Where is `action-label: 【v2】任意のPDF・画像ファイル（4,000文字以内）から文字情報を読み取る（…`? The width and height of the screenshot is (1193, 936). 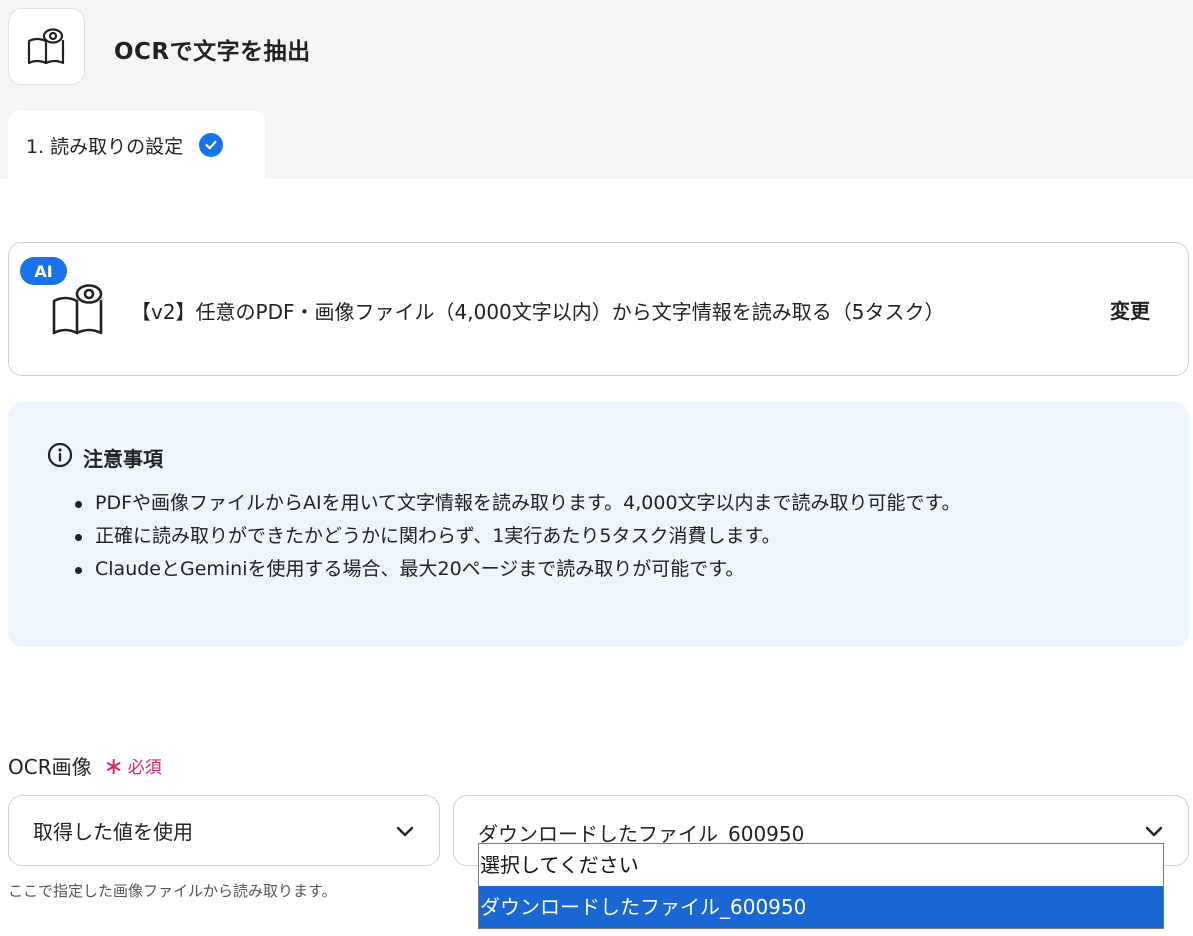
action-label: 【v2】任意のPDF・画像ファイル（4,000文字以内）から文字情報を読み取る（… is located at coordinates (538, 312).